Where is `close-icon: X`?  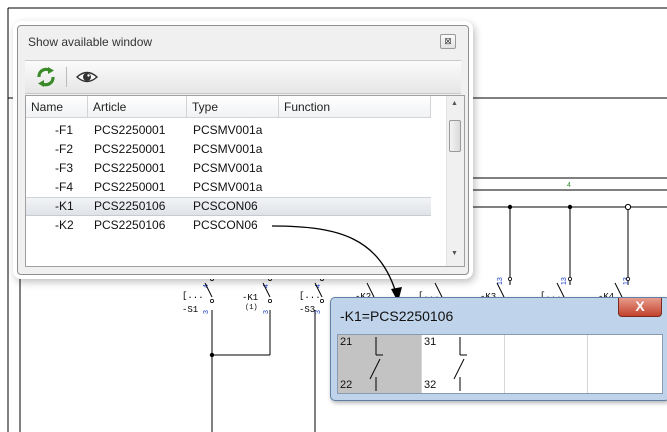
close-icon: X is located at coordinates (640, 306).